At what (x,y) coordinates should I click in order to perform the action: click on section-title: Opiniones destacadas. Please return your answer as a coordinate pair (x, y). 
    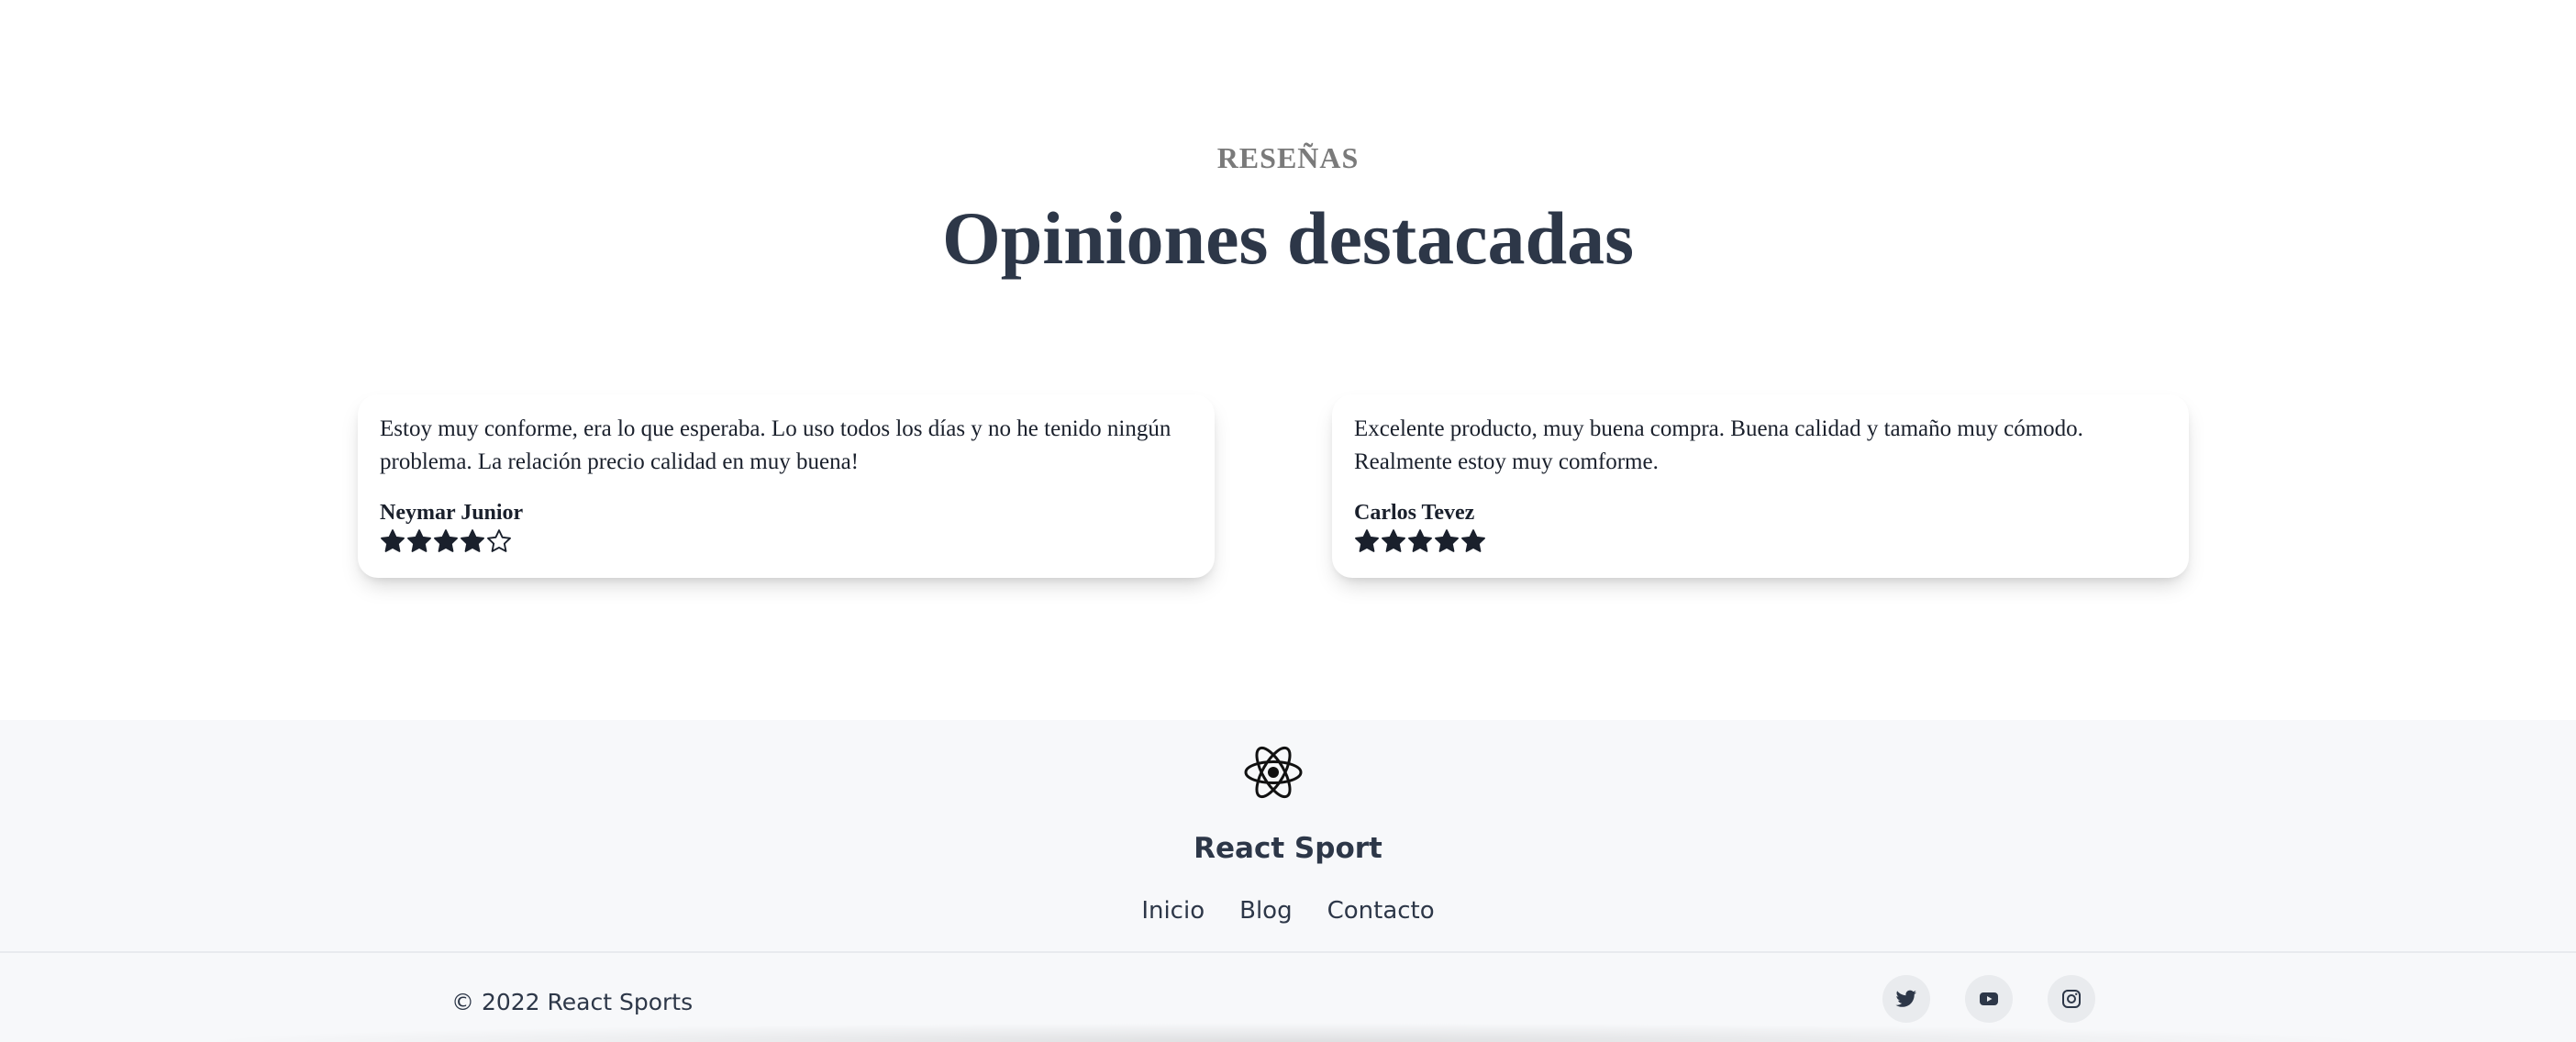
    Looking at the image, I should click on (1288, 238).